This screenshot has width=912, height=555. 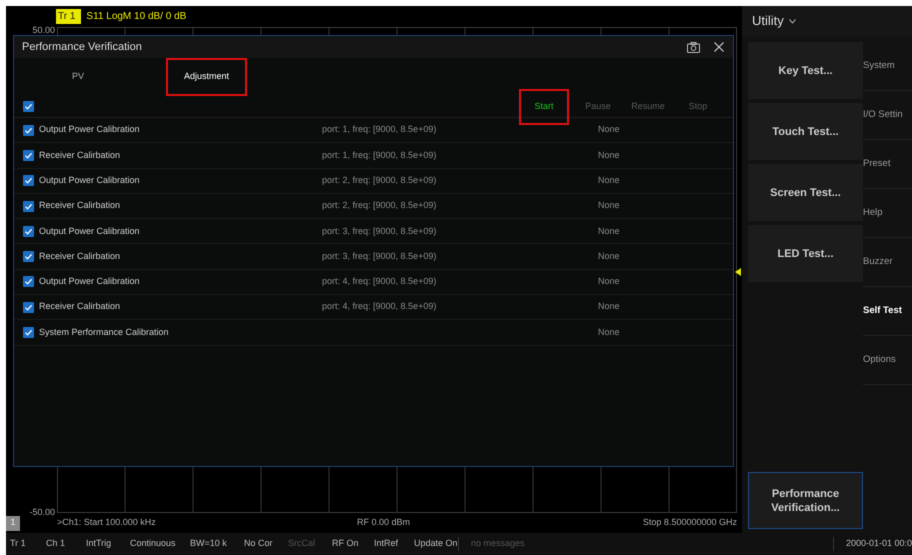 I want to click on axis-label: 50.00, so click(x=43, y=30).